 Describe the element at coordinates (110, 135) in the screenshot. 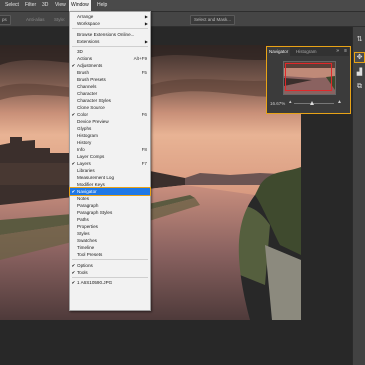

I see `menu-item-histogram: Histogram` at that location.